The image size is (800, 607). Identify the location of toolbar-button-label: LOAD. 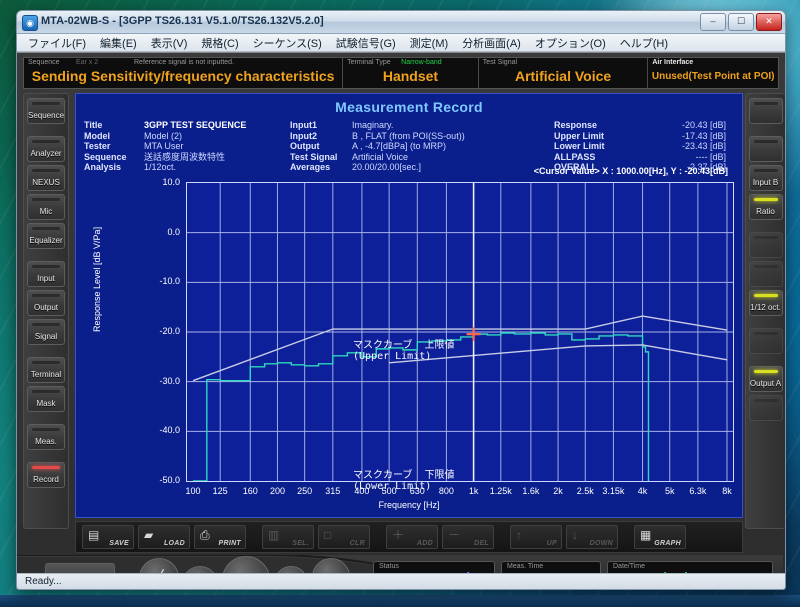
(174, 543).